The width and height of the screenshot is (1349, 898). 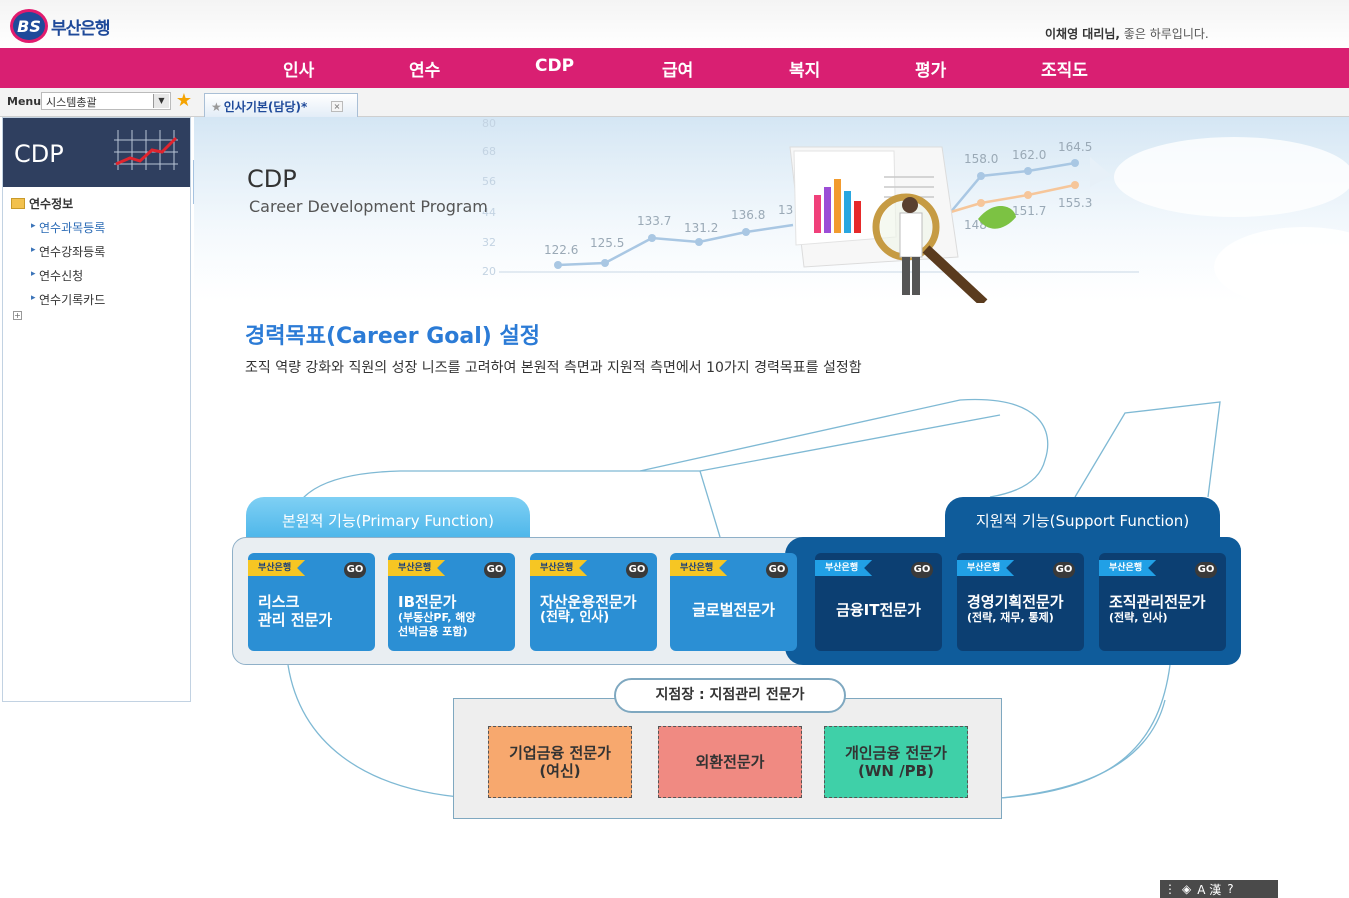 I want to click on help-icon: ?, so click(x=1230, y=889).